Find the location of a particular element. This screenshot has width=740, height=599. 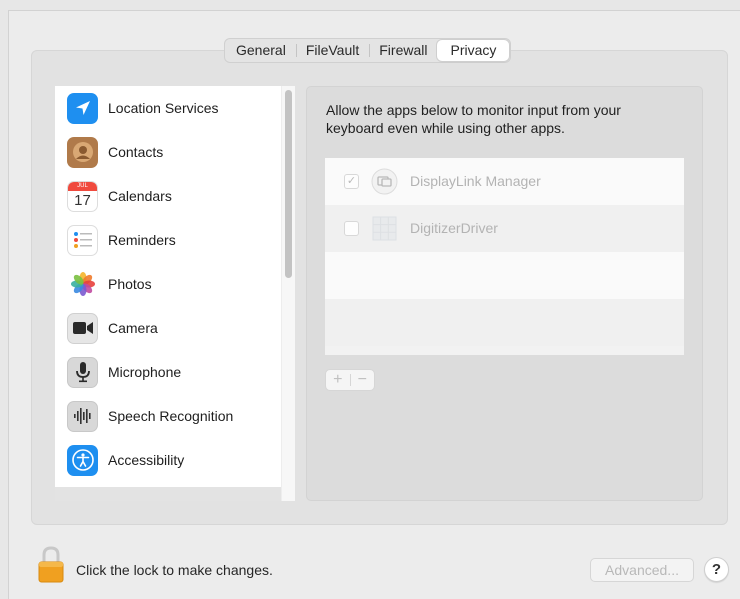

sidebar-item-microphone: Microphone is located at coordinates (168, 372).